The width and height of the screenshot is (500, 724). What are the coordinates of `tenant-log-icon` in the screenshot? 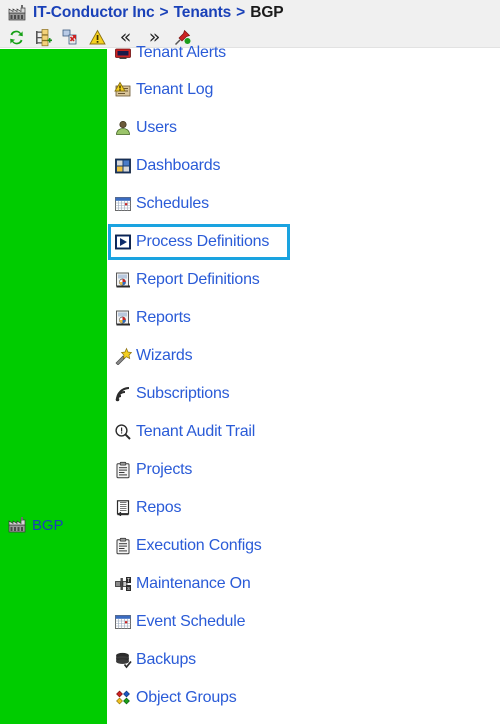 It's located at (123, 90).